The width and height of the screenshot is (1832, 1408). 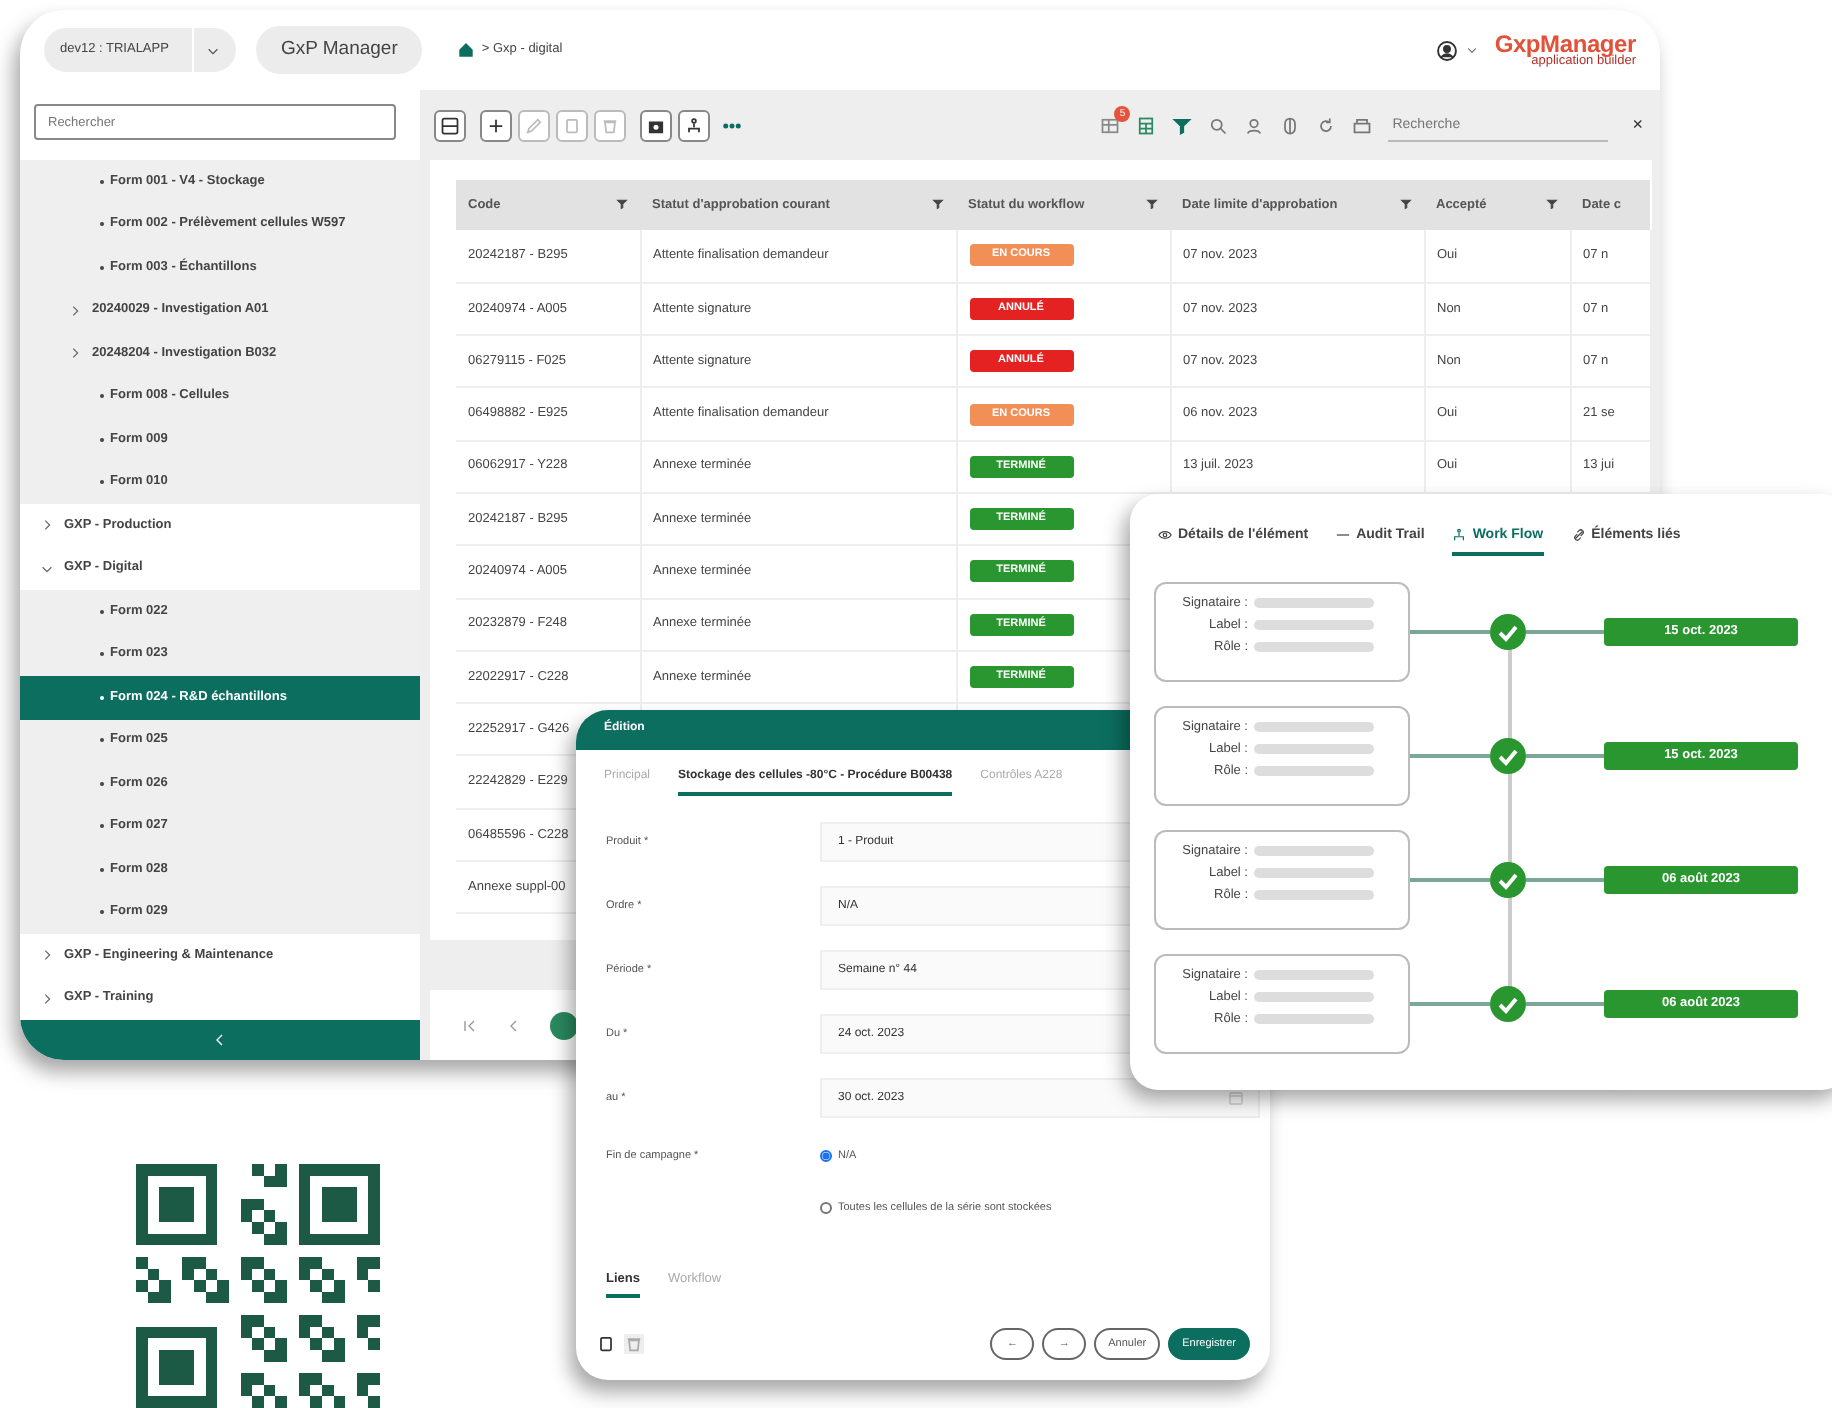 I want to click on camera-button, so click(x=656, y=125).